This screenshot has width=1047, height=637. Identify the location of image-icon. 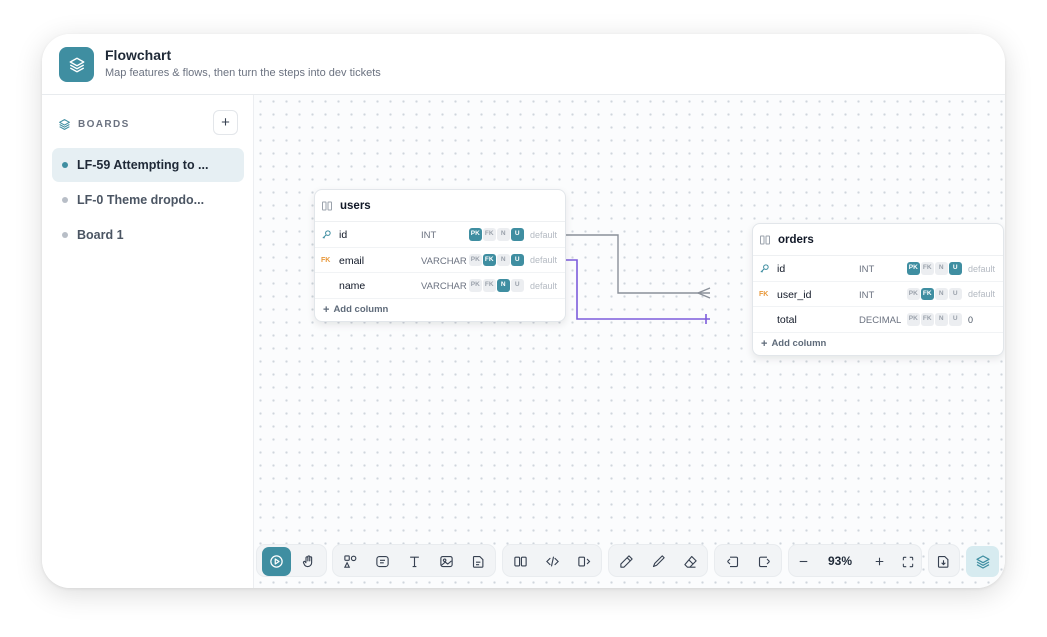
(446, 561).